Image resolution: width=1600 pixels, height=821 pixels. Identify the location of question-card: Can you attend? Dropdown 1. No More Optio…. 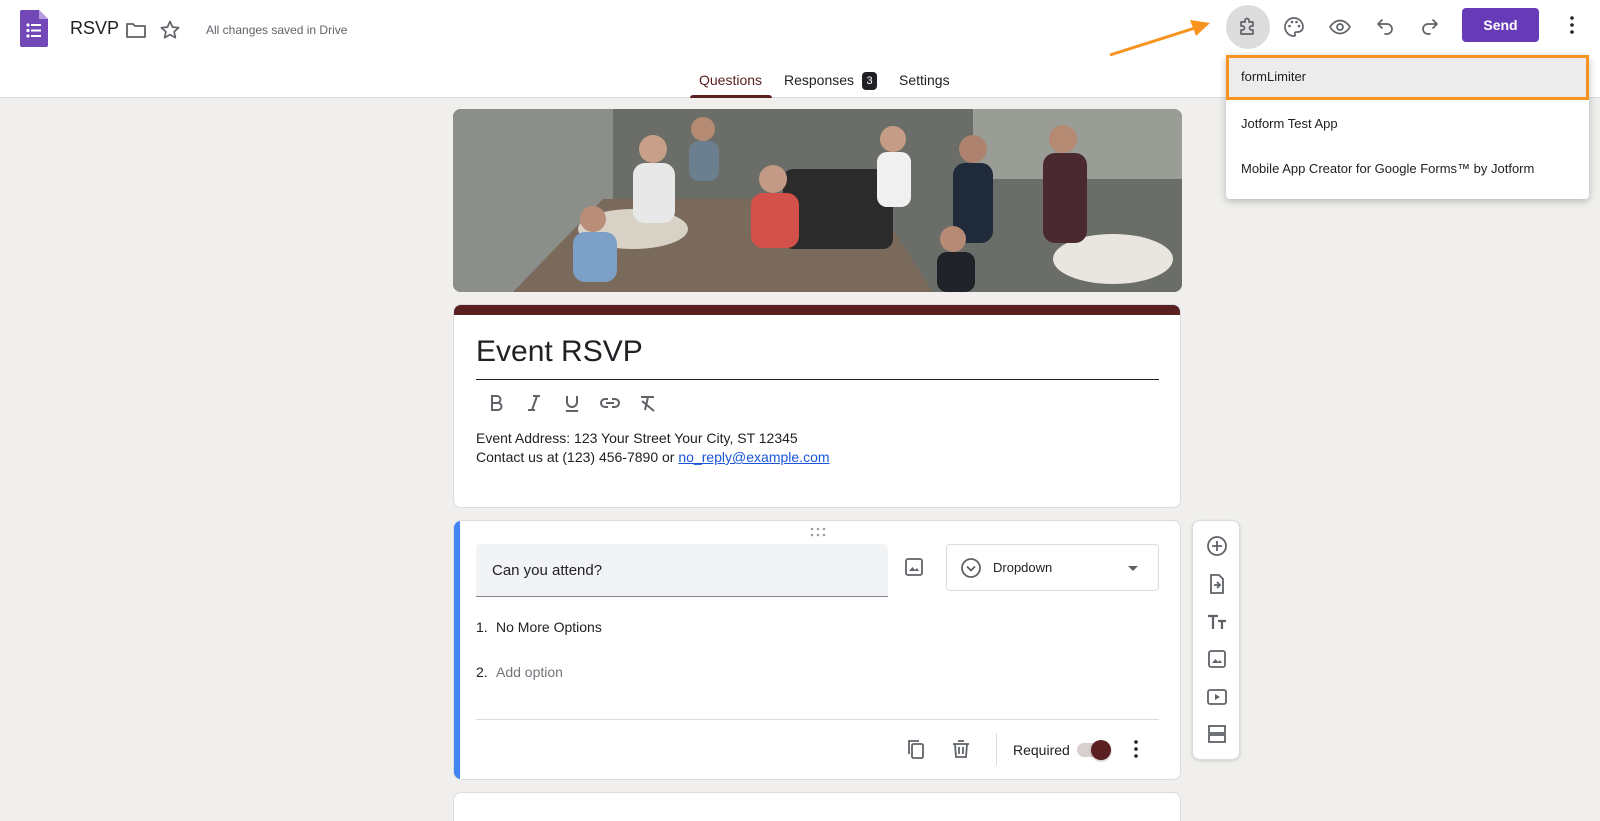
(817, 650).